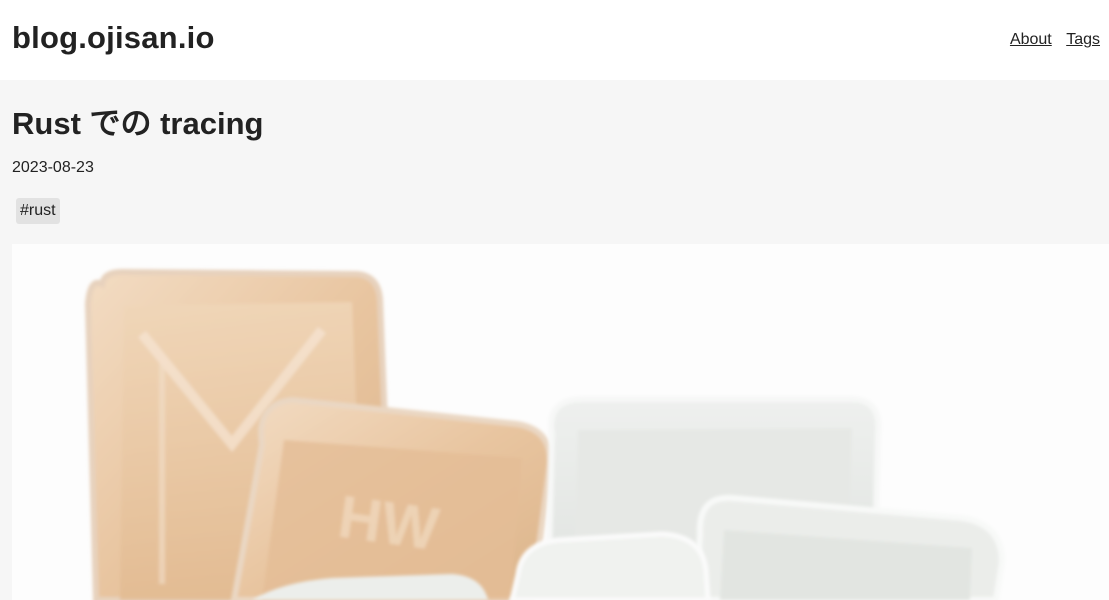 This screenshot has height=600, width=1109. I want to click on post-date: 2023-08-23, so click(53, 167).